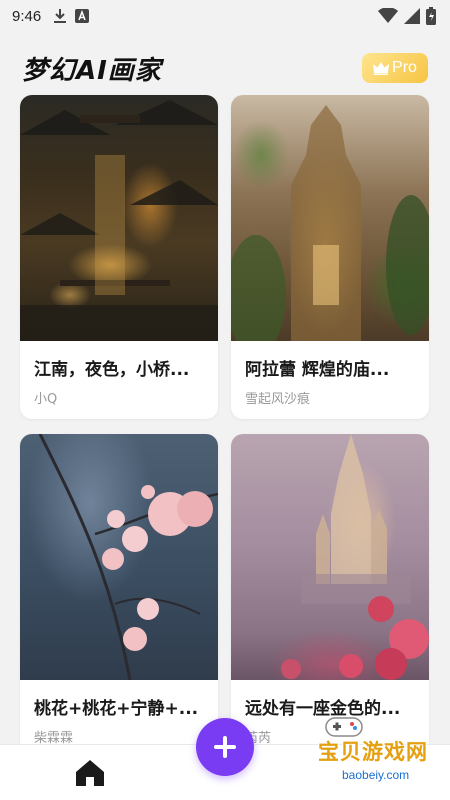 The image size is (450, 800). Describe the element at coordinates (27, 16) in the screenshot. I see `status-time: 9:46` at that location.